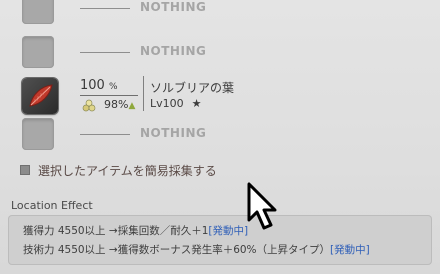 The width and height of the screenshot is (440, 274). What do you see at coordinates (89, 105) in the screenshot?
I see `hq-icon` at bounding box center [89, 105].